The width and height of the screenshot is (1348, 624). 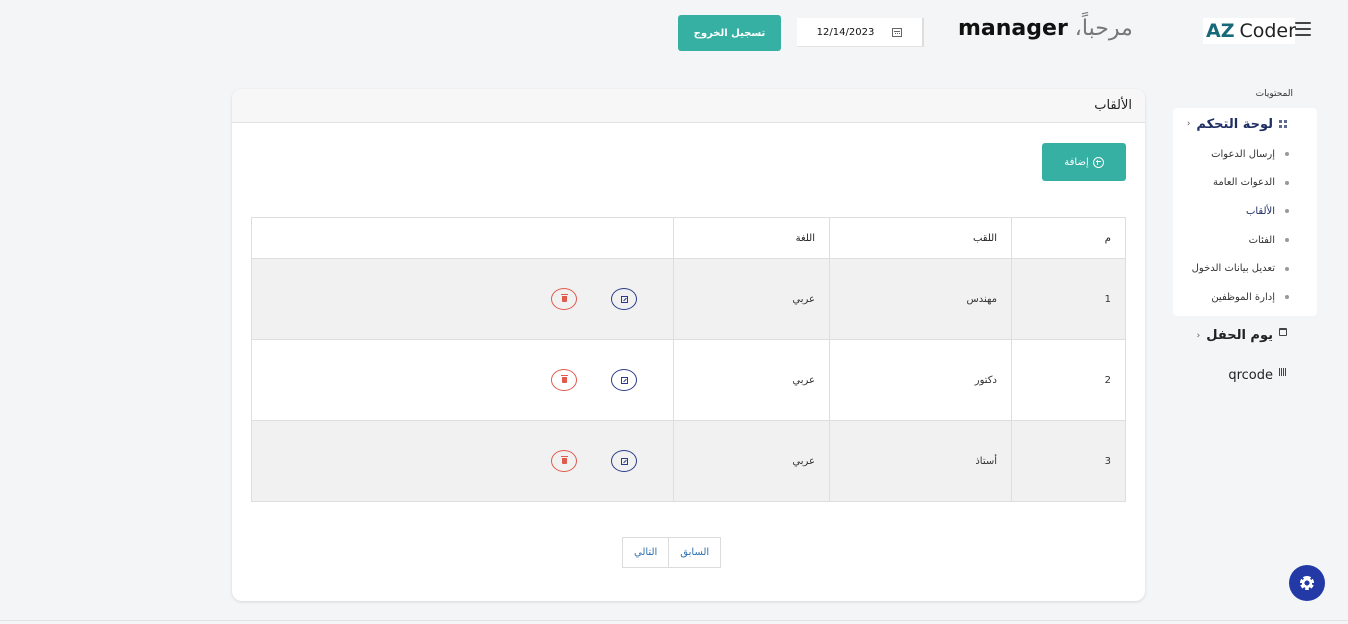 I want to click on barcode-icon, so click(x=1283, y=371).